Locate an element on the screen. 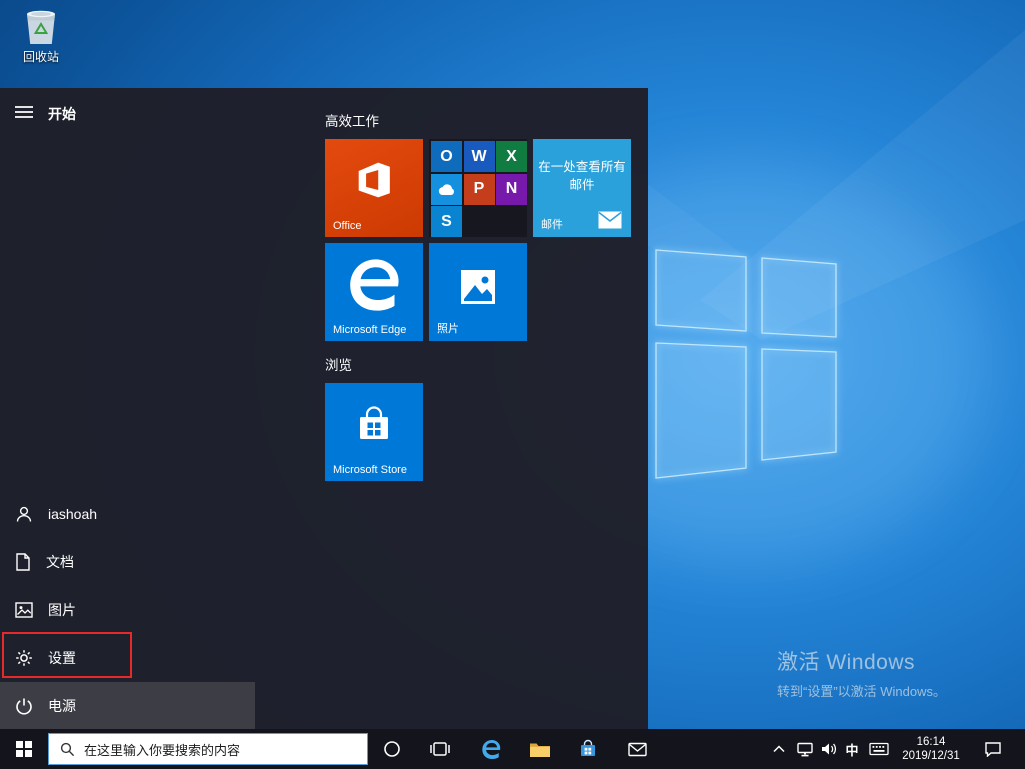 The width and height of the screenshot is (1025, 769). ime-language-label: 中 is located at coordinates (852, 750).